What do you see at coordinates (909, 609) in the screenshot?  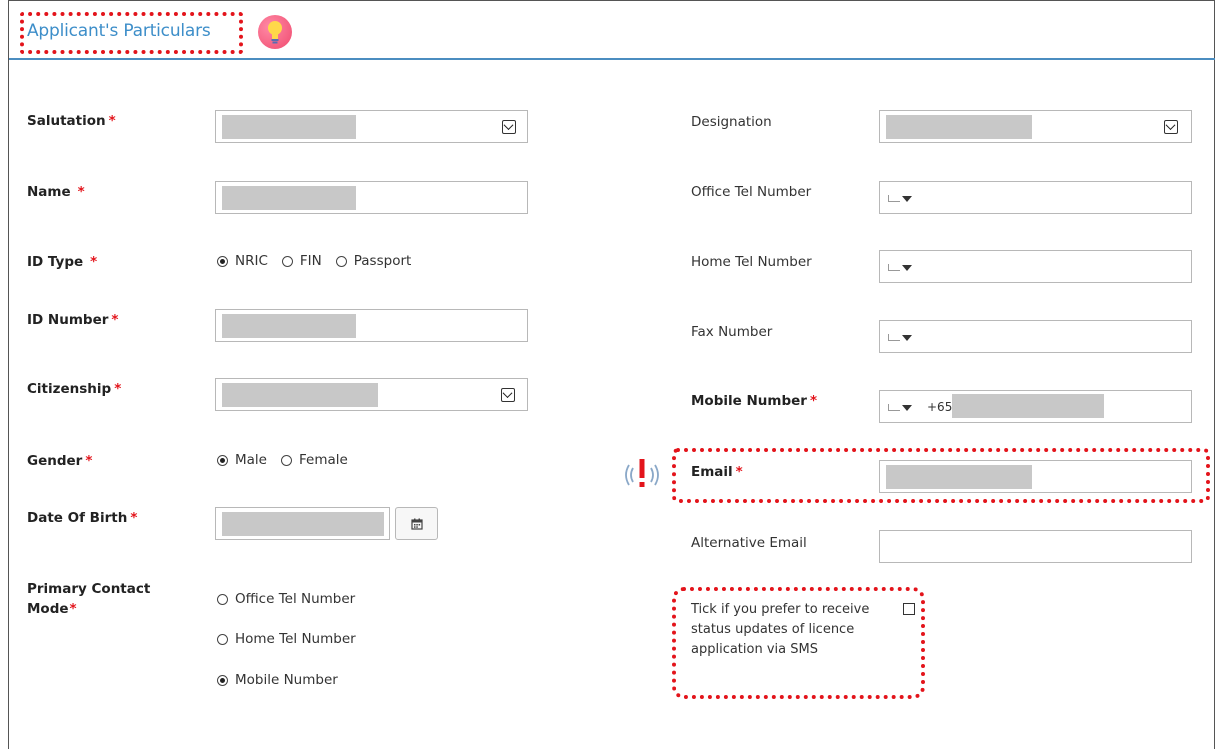 I see `sms-opt-in-checkbox` at bounding box center [909, 609].